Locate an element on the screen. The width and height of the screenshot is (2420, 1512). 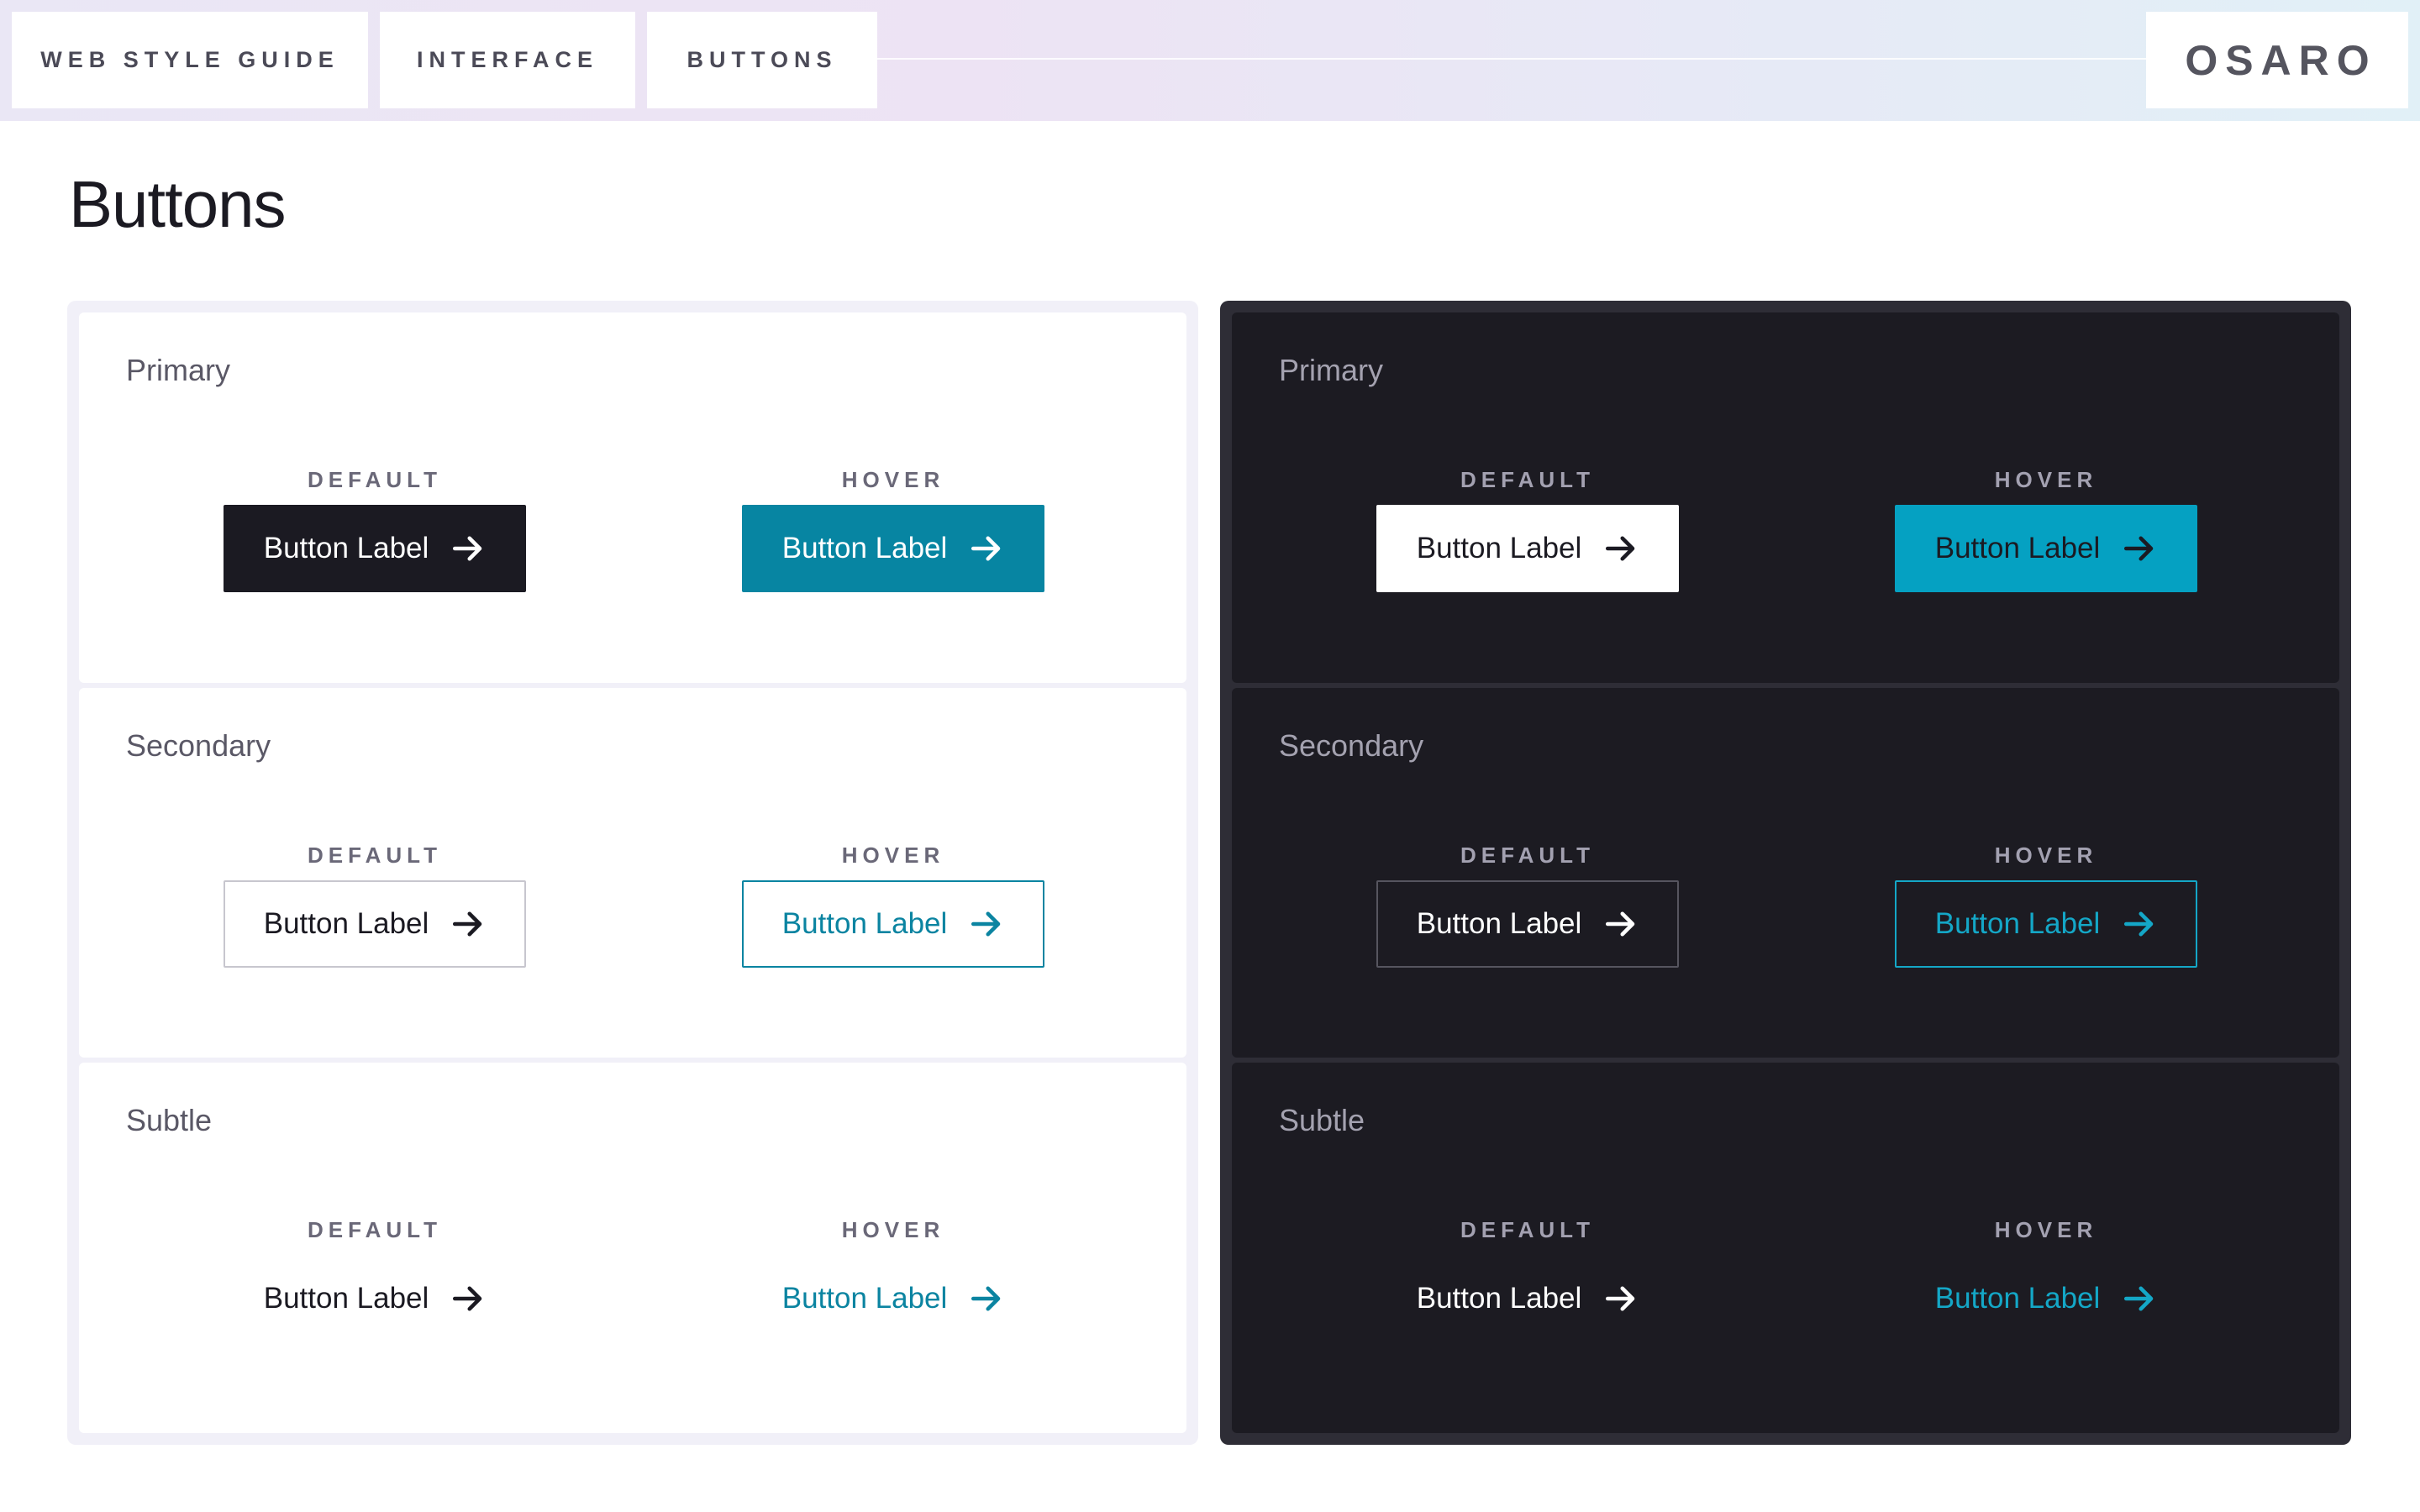
breadcrumb-buttons: BUTTONS is located at coordinates (762, 60).